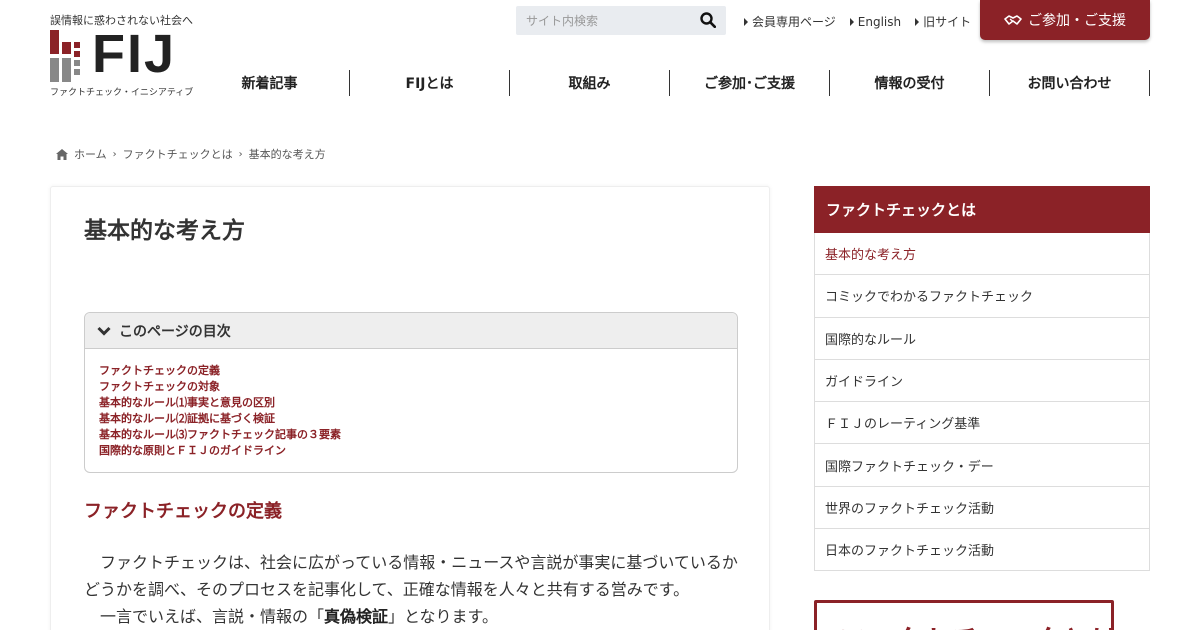 This screenshot has width=1200, height=630. Describe the element at coordinates (220, 434) in the screenshot. I see `toc-link: 基本的なルール⑶ファクトチェック記事の３要素` at that location.